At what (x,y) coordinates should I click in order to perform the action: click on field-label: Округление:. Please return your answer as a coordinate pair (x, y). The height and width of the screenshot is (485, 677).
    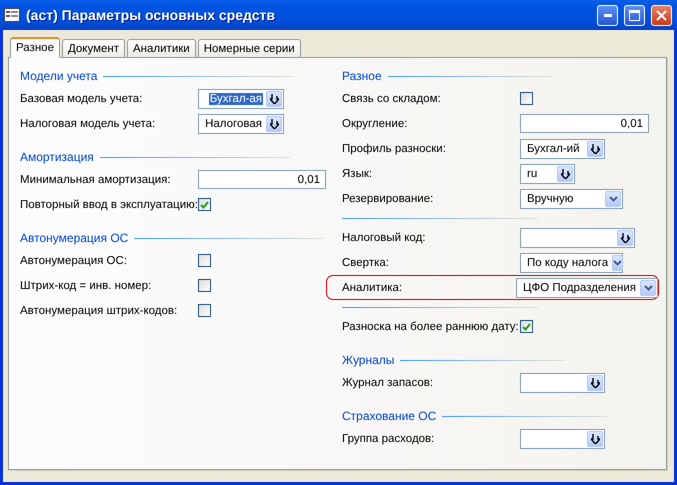
    Looking at the image, I should click on (375, 124).